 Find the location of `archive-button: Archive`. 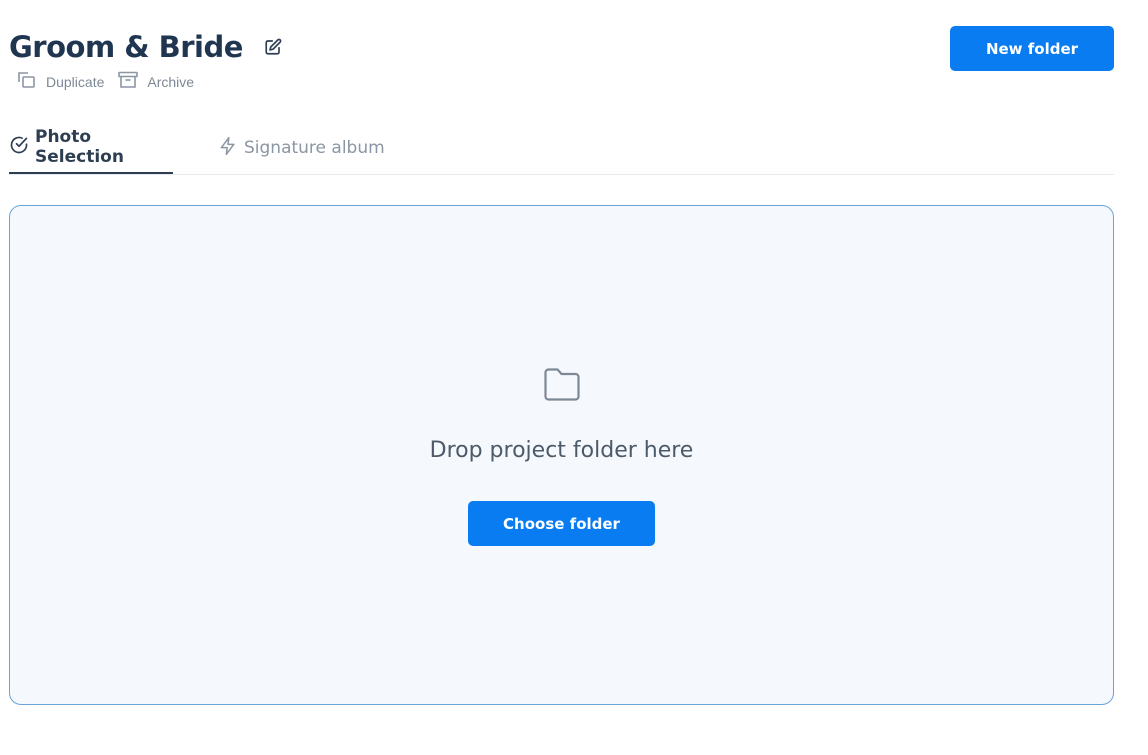

archive-button: Archive is located at coordinates (156, 81).